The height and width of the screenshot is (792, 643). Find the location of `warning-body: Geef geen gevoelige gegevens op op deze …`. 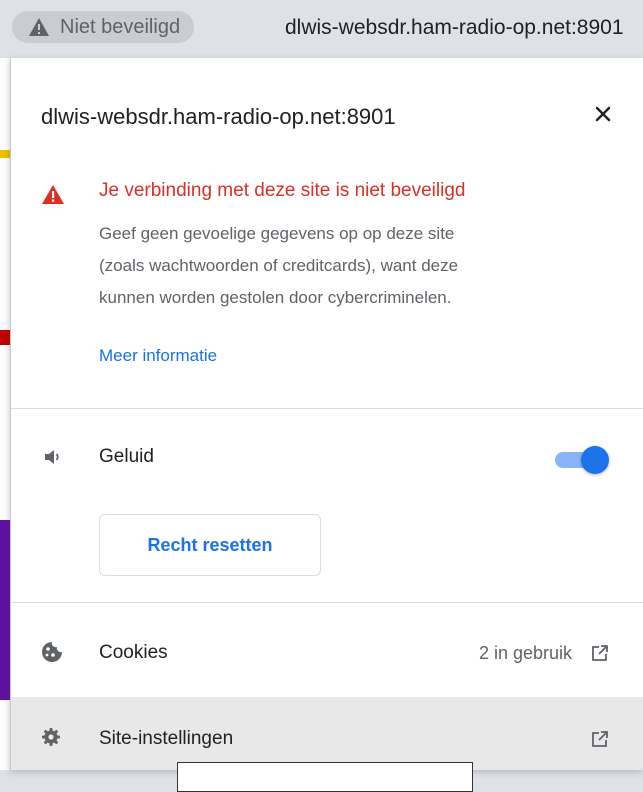

warning-body: Geef geen gevoelige gegevens op op deze … is located at coordinates (359, 266).